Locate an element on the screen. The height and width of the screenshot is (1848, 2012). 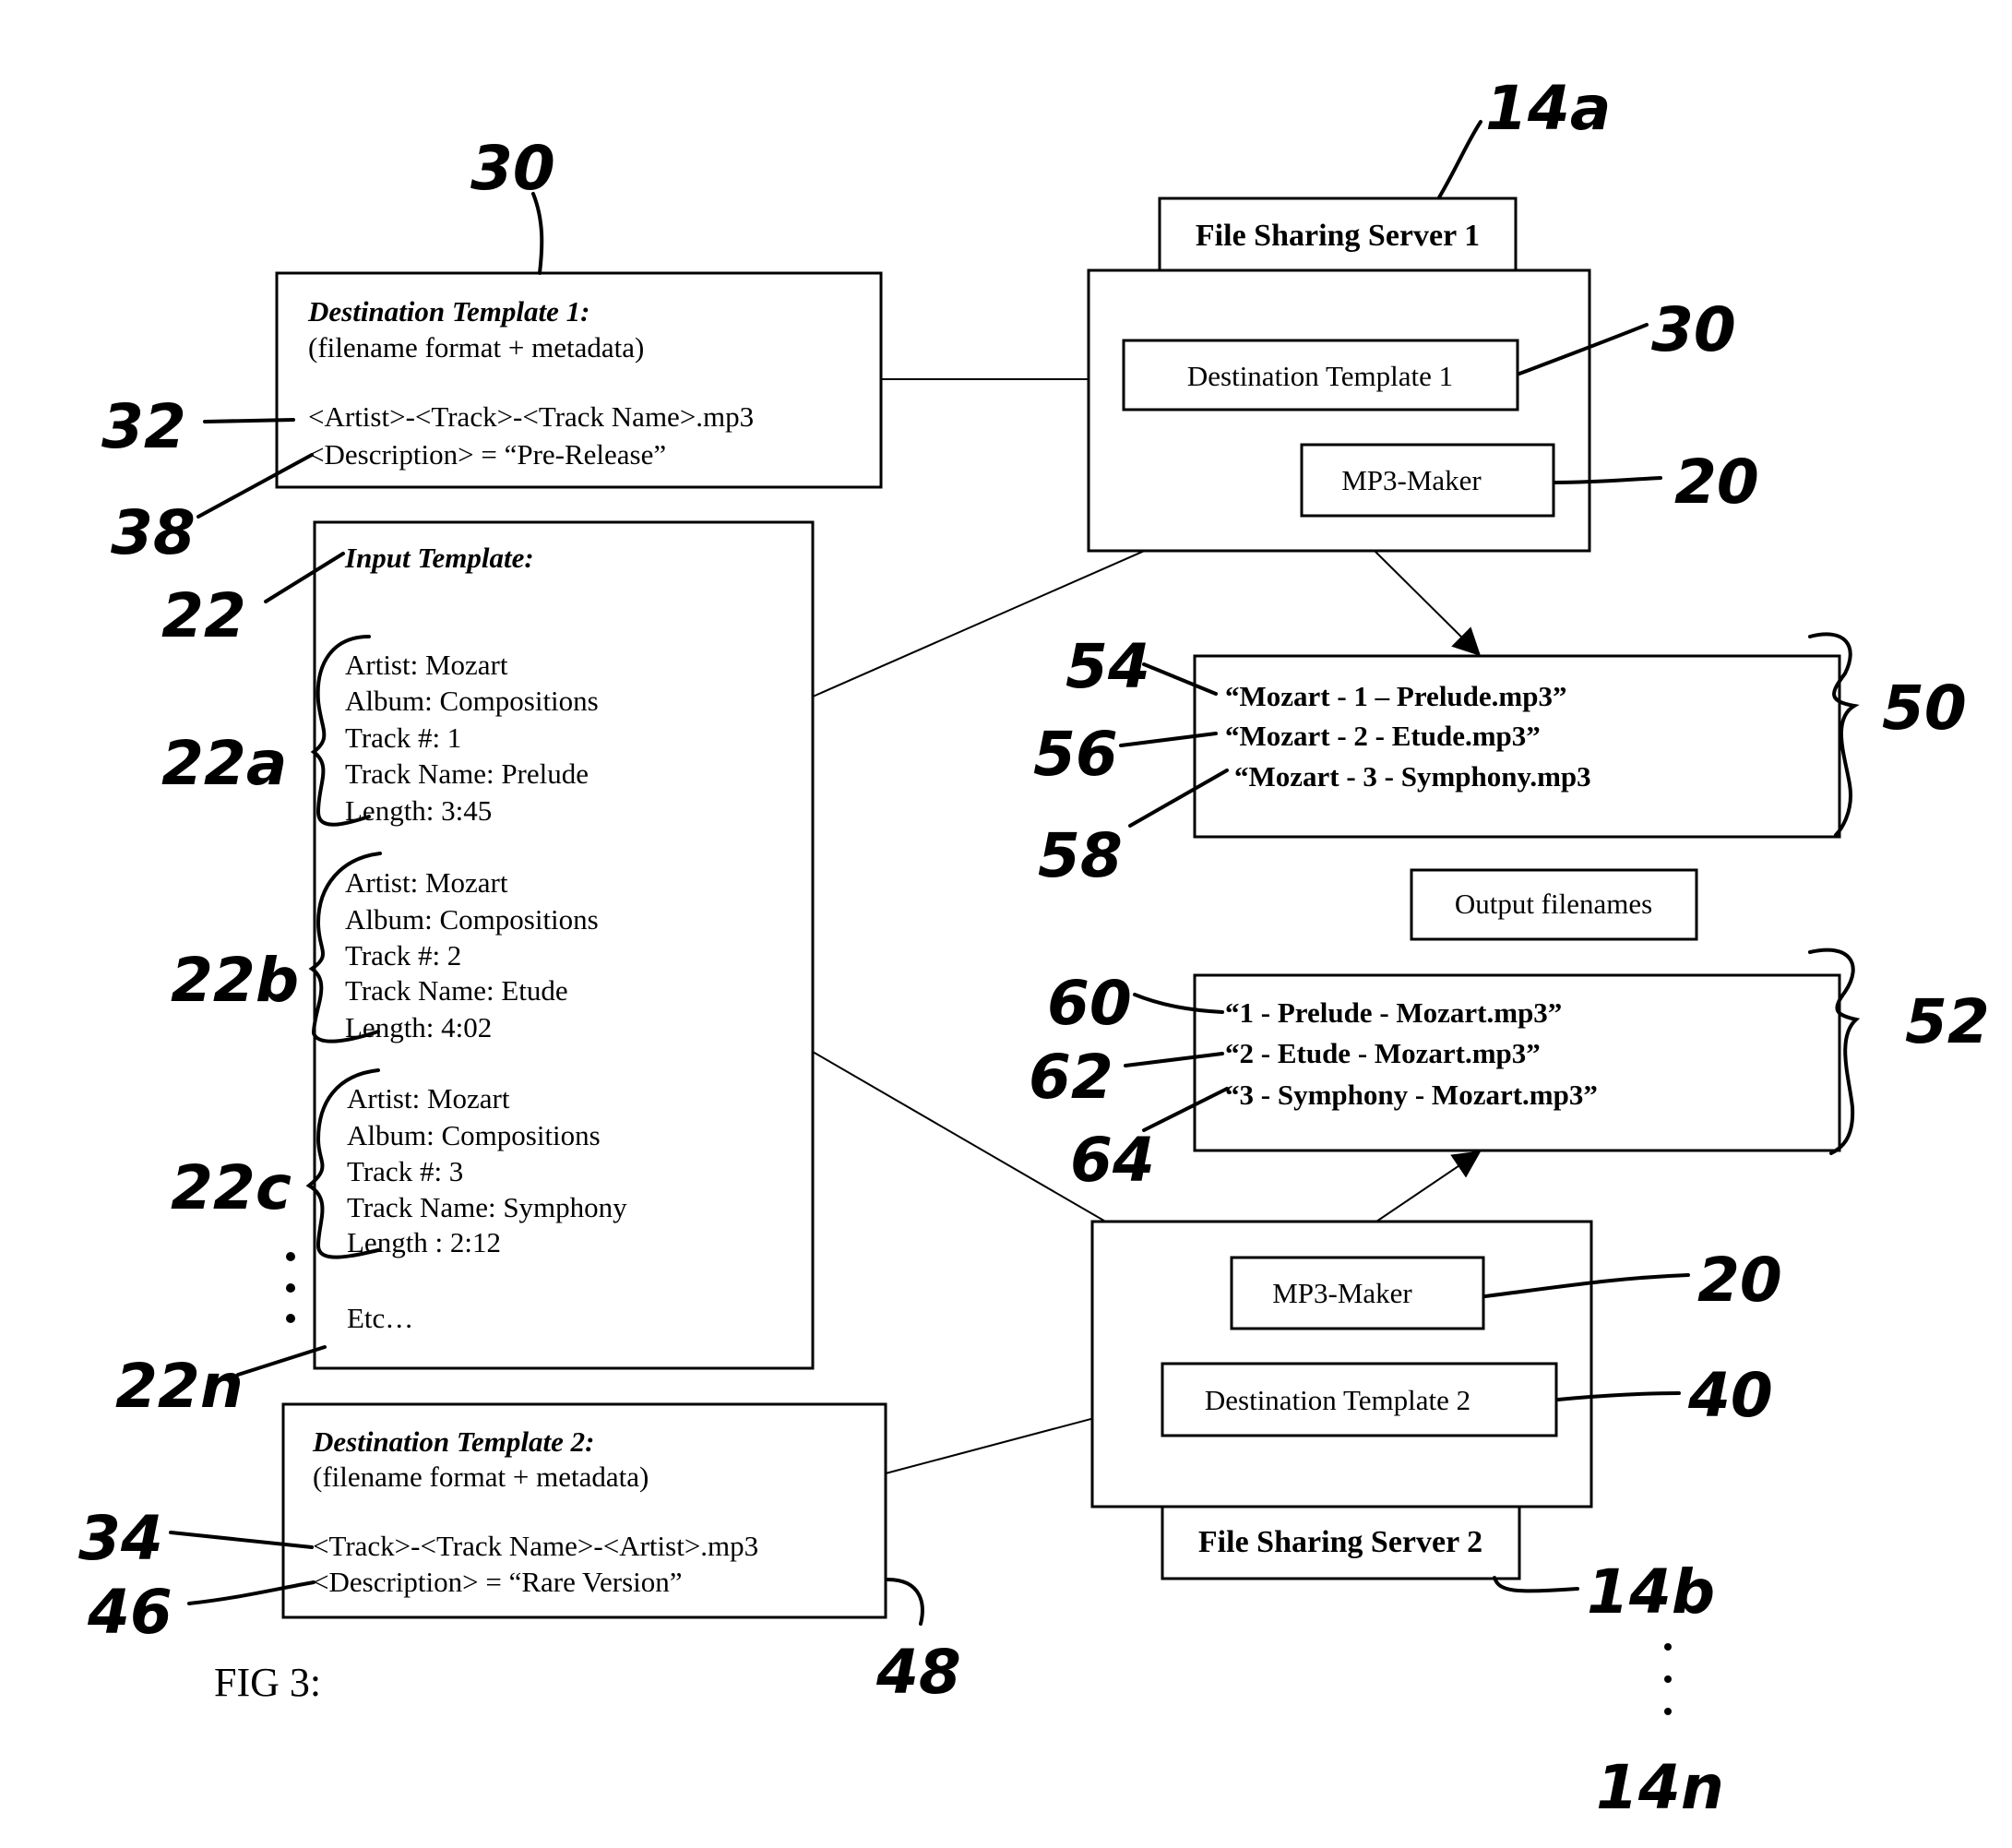
ref-14a-leader is located at coordinates (1459, 160).